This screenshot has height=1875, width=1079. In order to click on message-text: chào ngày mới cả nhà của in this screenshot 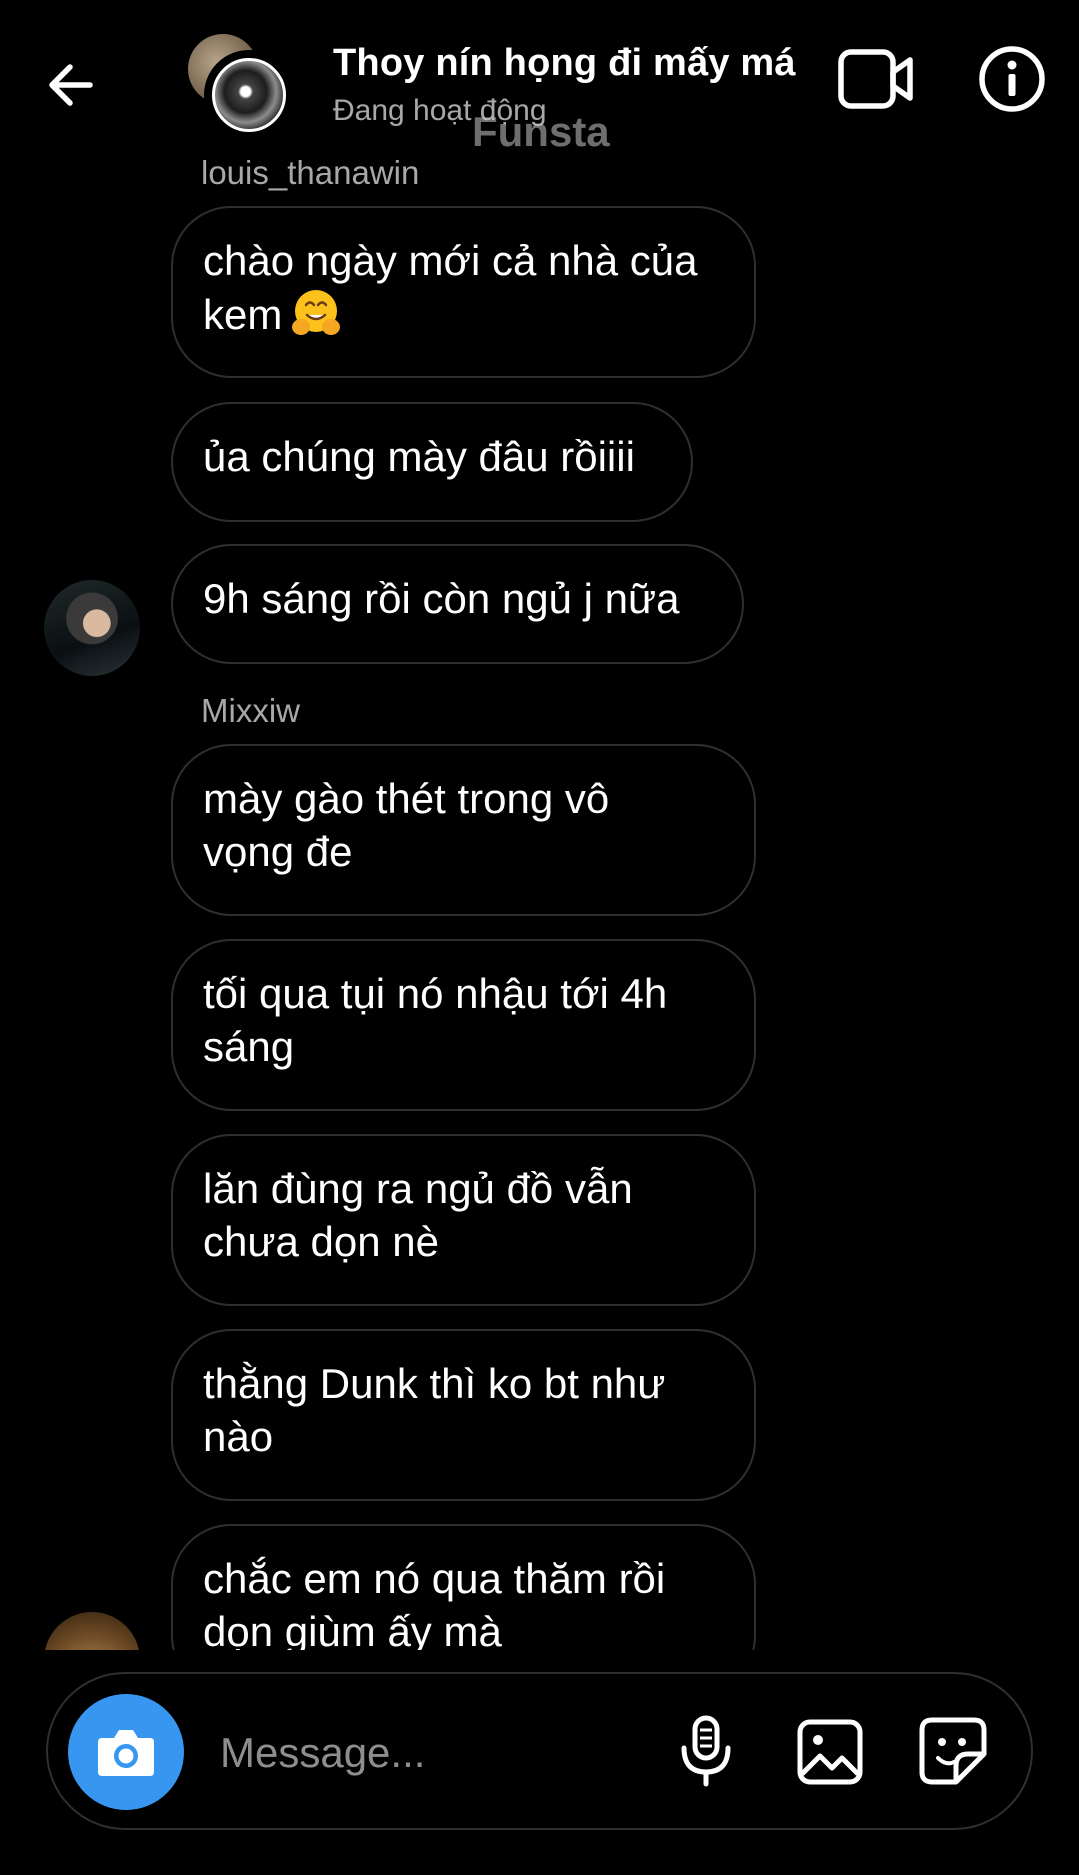, I will do `click(450, 260)`.